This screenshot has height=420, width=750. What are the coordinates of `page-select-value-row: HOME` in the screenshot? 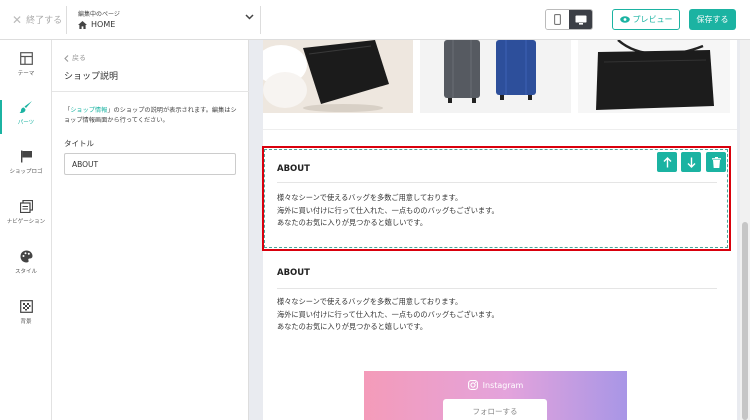 It's located at (96, 24).